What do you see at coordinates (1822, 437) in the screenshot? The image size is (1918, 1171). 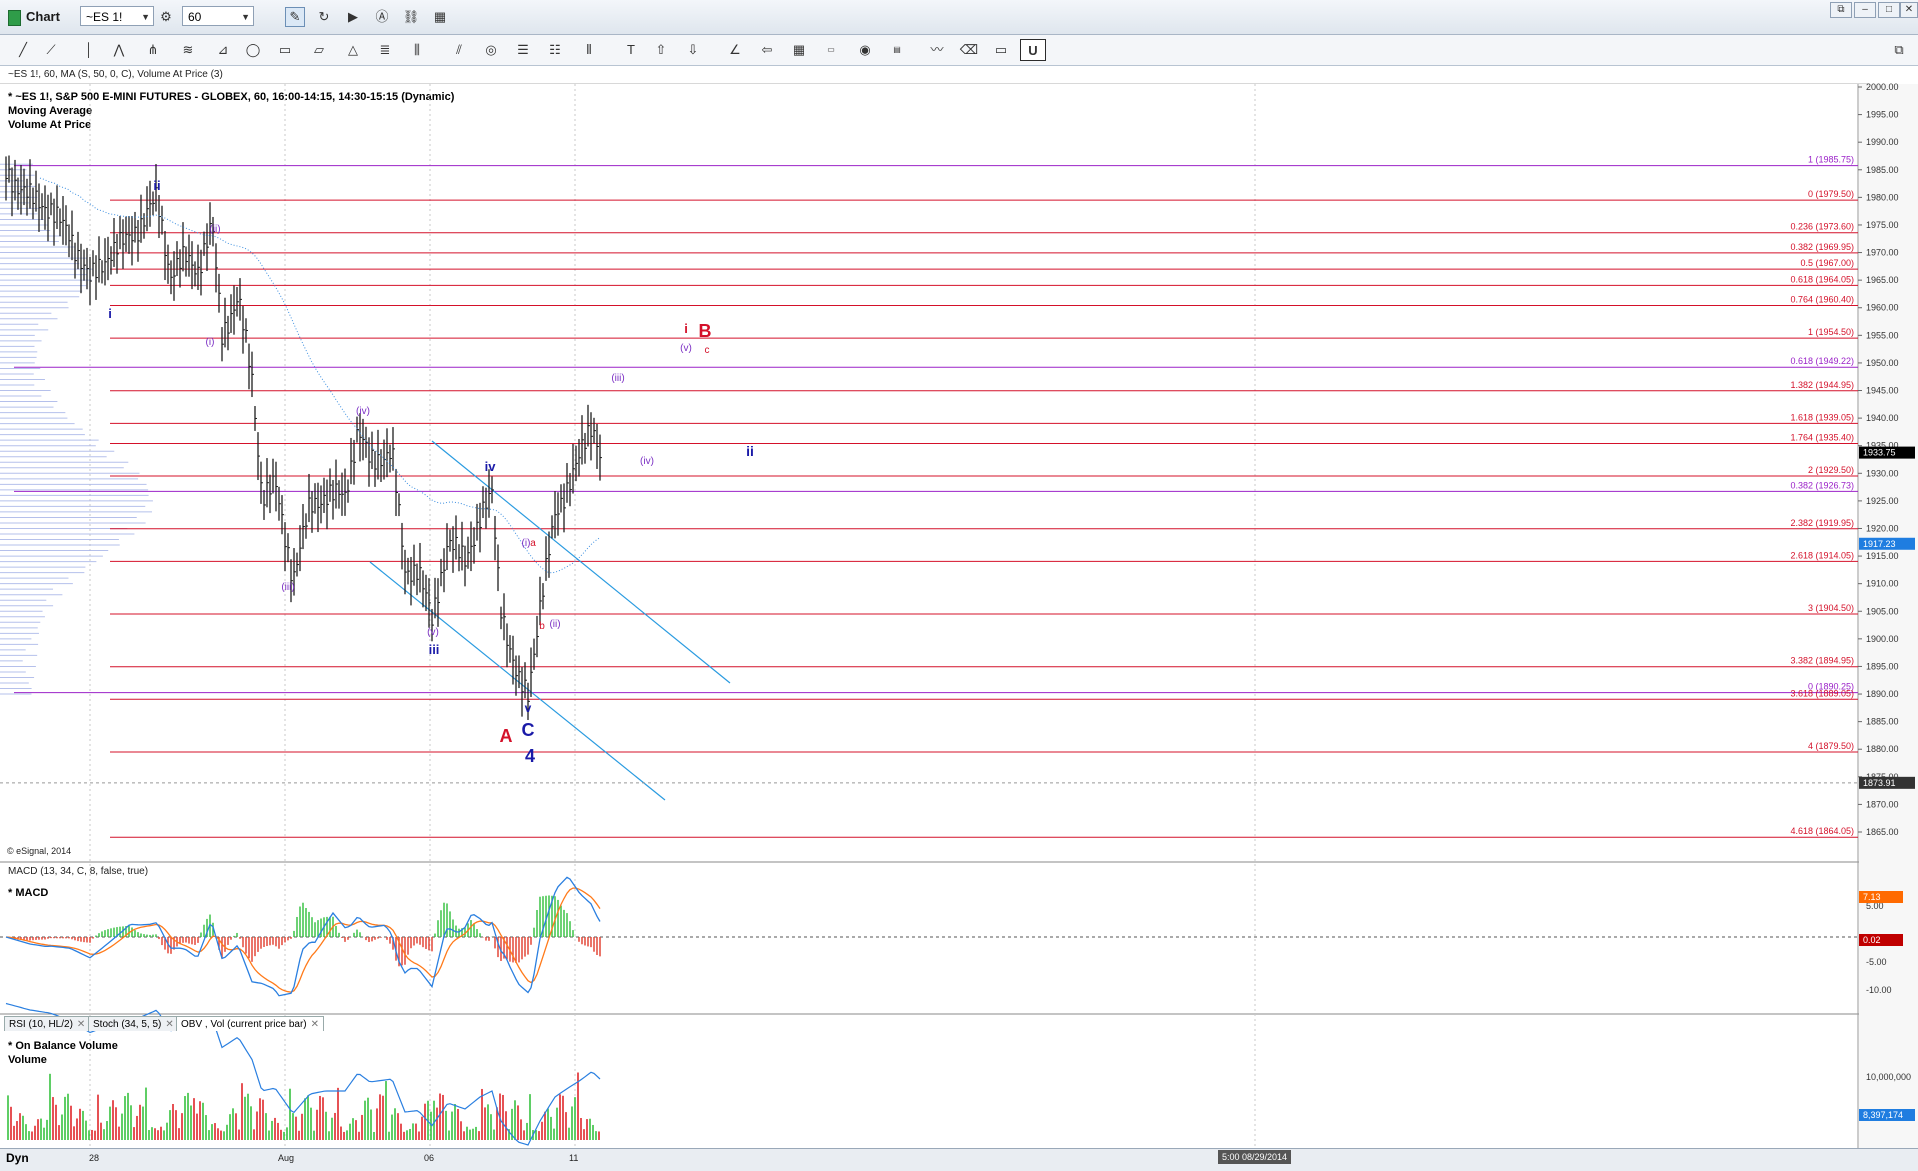 I see `fib-level-label: 1.764 (1935.40)` at bounding box center [1822, 437].